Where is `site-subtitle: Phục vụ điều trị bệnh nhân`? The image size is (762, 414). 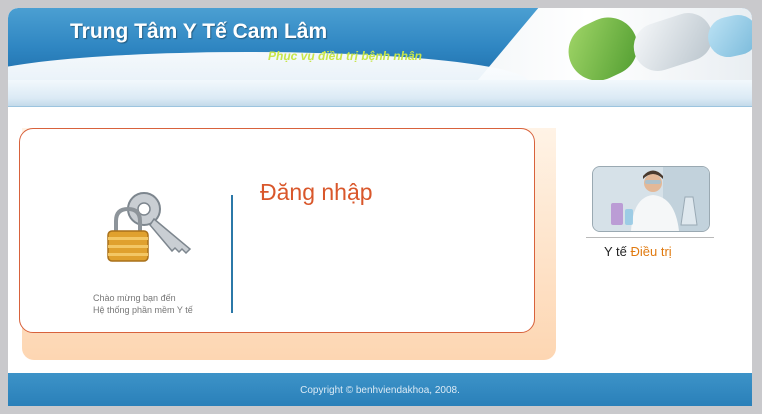 site-subtitle: Phục vụ điều trị bệnh nhân is located at coordinates (345, 56).